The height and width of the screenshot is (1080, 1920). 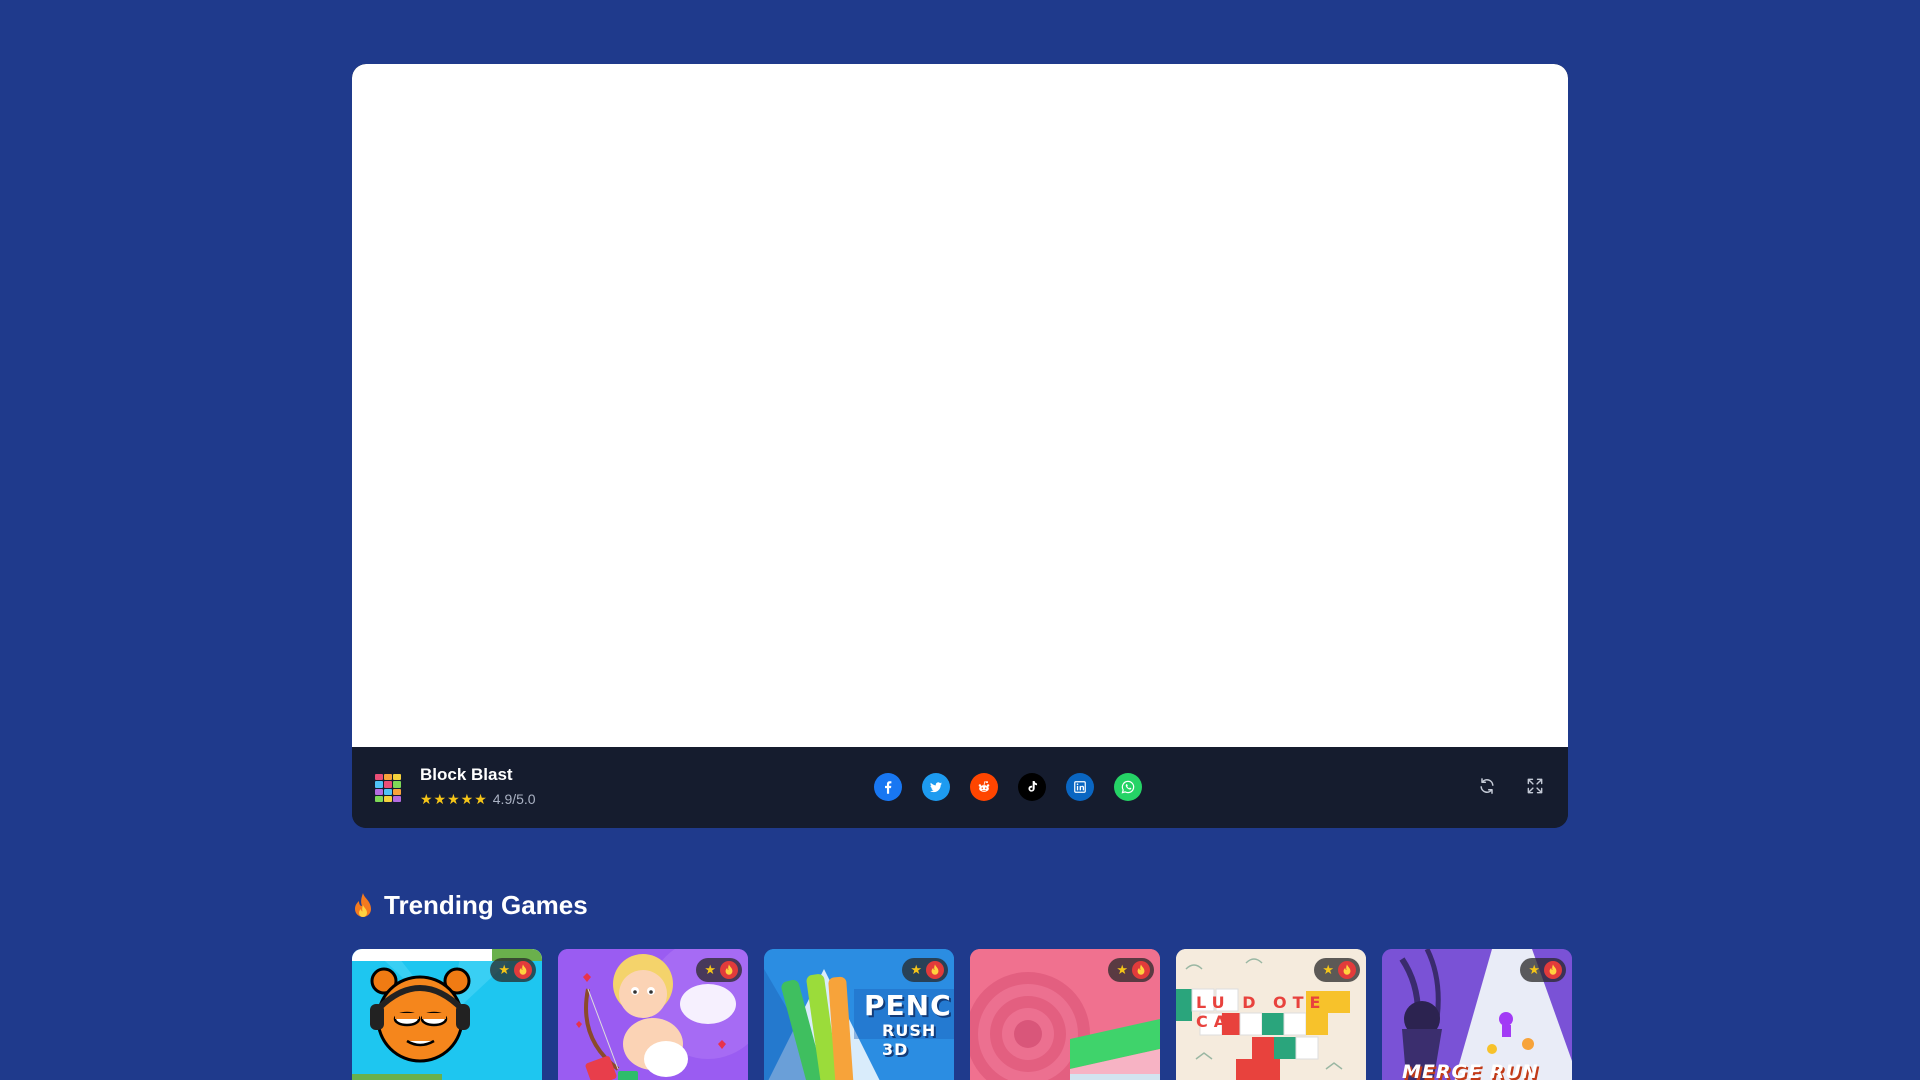 What do you see at coordinates (1008, 787) in the screenshot?
I see `share-buttons` at bounding box center [1008, 787].